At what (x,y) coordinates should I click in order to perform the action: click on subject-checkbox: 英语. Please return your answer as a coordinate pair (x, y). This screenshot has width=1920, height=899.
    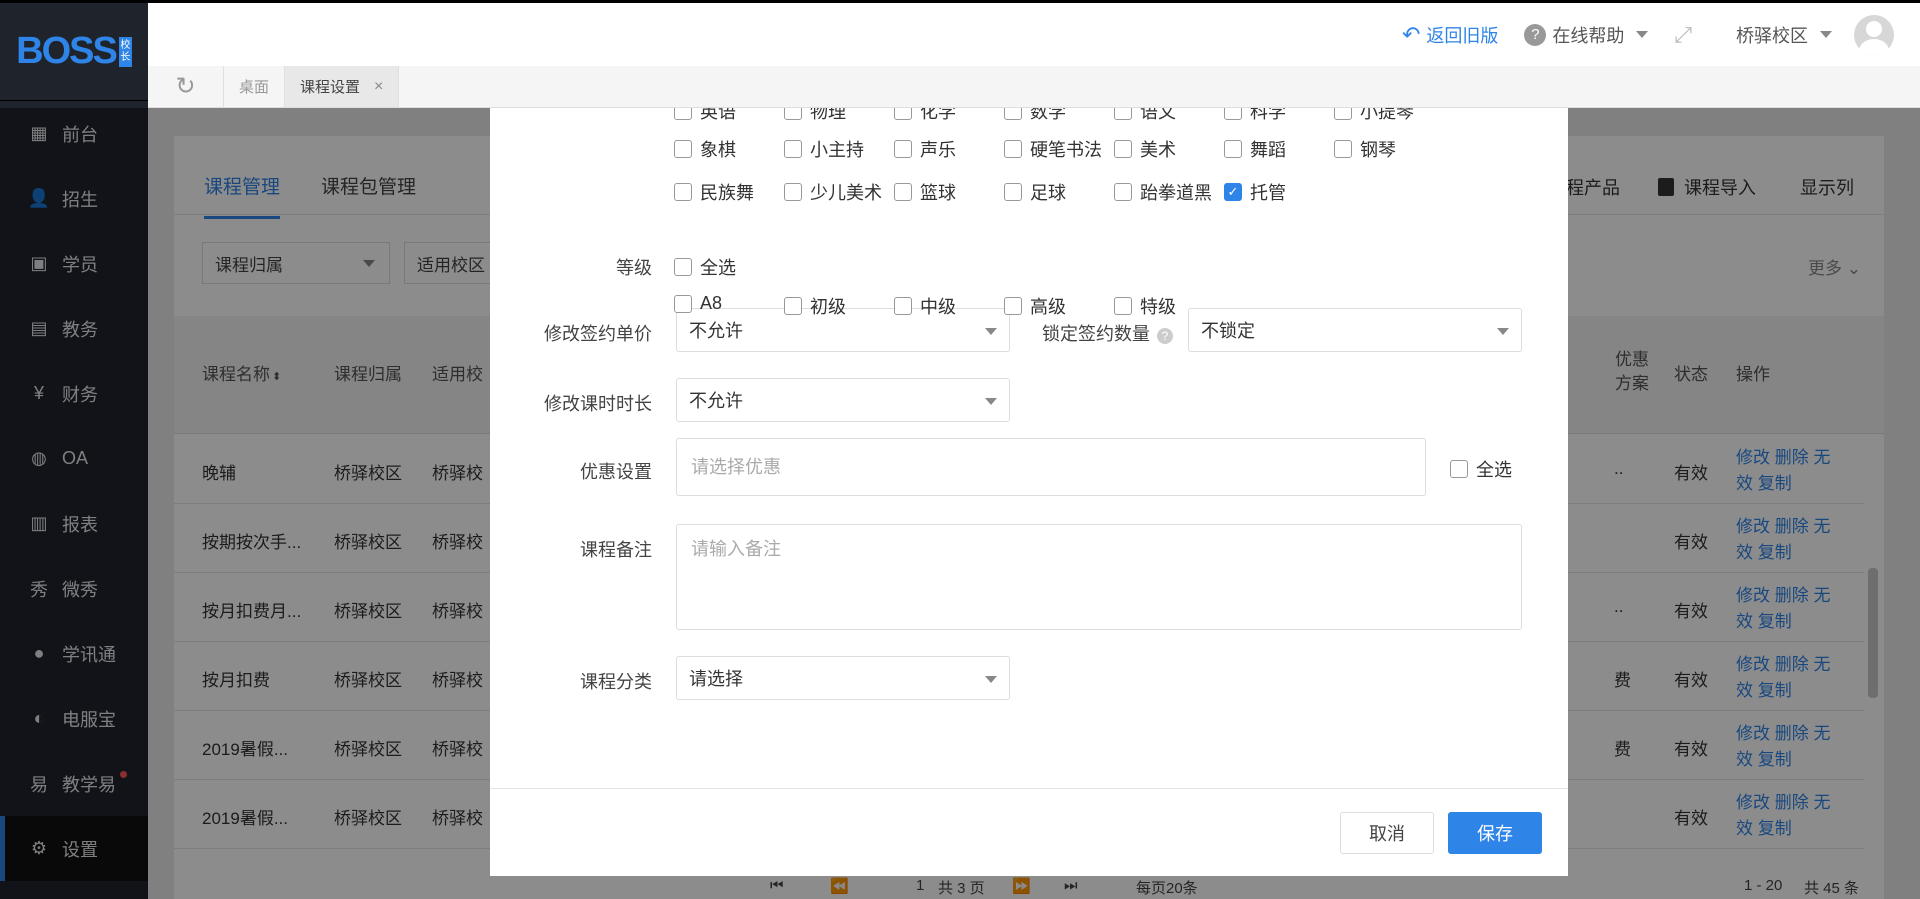
    Looking at the image, I should click on (705, 116).